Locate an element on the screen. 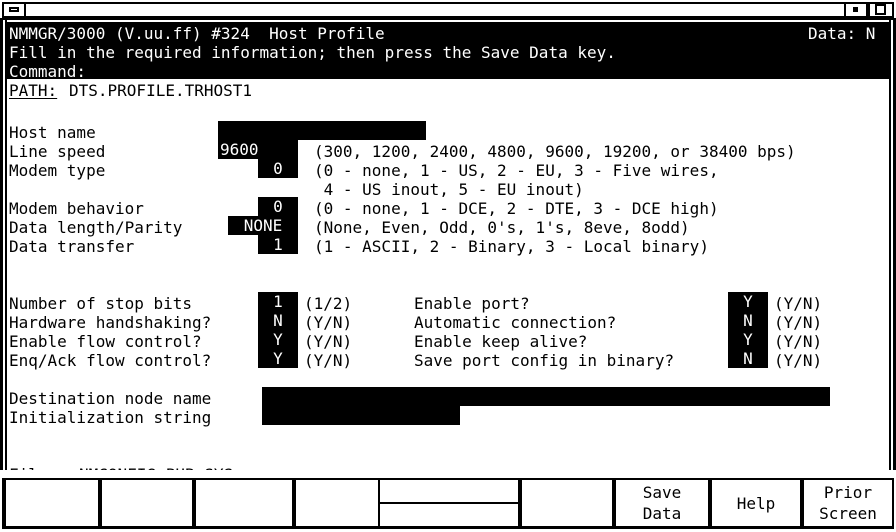  function-key-prior-screen: Prior Screen is located at coordinates (848, 503).